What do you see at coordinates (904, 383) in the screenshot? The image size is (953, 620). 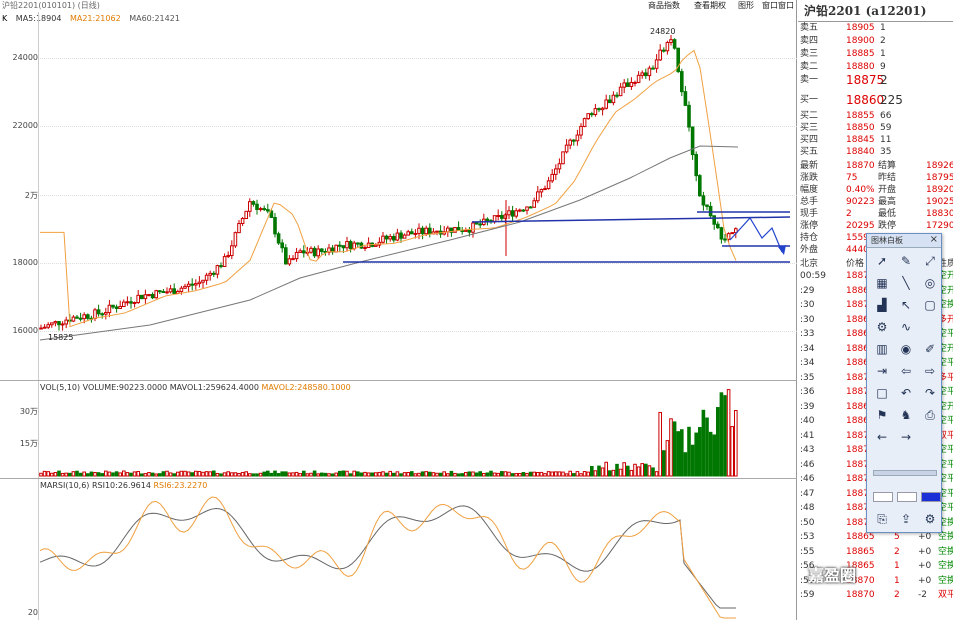 I see `drawing-tool-panel: 图林白板 × ➚ ✎ ⤢ ▦ ╲ ◎ ▟ ↖ ▢ ⚙ ∿ ▥ ◉ ✐ ⇥ ⇦ ⇨ □ ↶ ↷ ⚑ ♞ ⎙ ← → ⎘ ⇪ ⚙` at bounding box center [904, 383].